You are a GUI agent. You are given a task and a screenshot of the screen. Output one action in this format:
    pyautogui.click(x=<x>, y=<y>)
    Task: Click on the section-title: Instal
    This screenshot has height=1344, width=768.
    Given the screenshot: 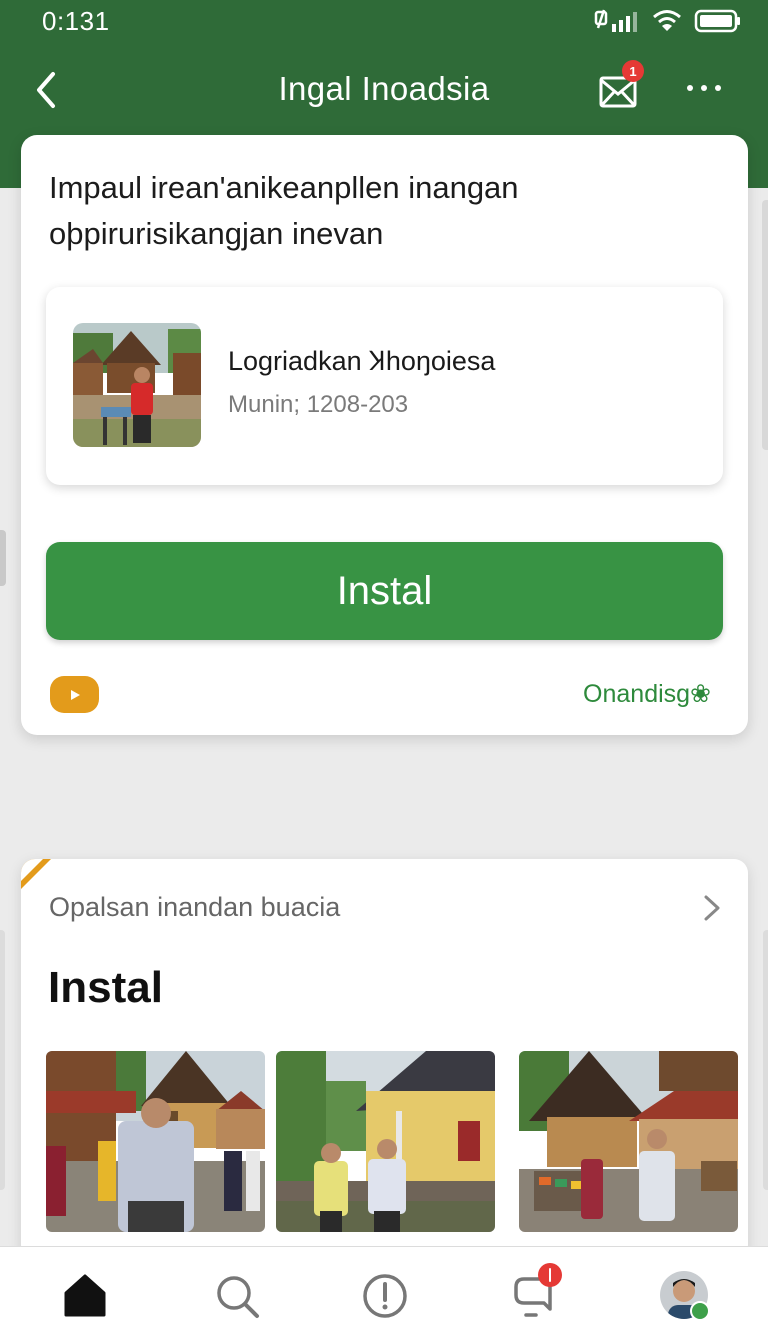 What is the action you would take?
    pyautogui.click(x=105, y=987)
    